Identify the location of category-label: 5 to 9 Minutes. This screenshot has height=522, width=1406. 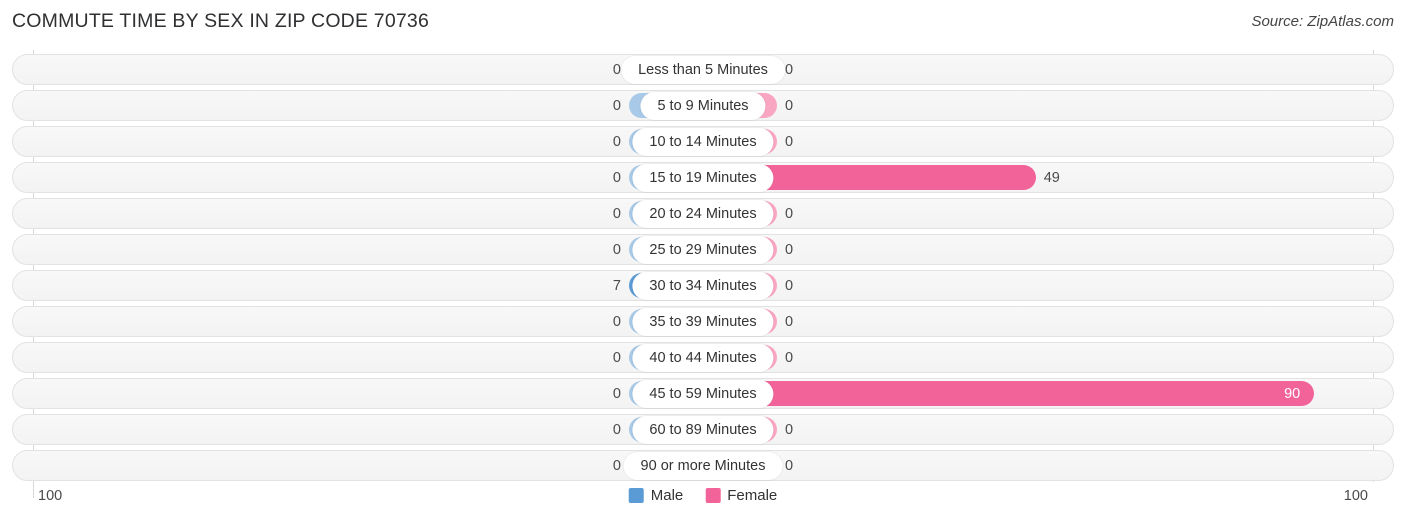
(703, 106).